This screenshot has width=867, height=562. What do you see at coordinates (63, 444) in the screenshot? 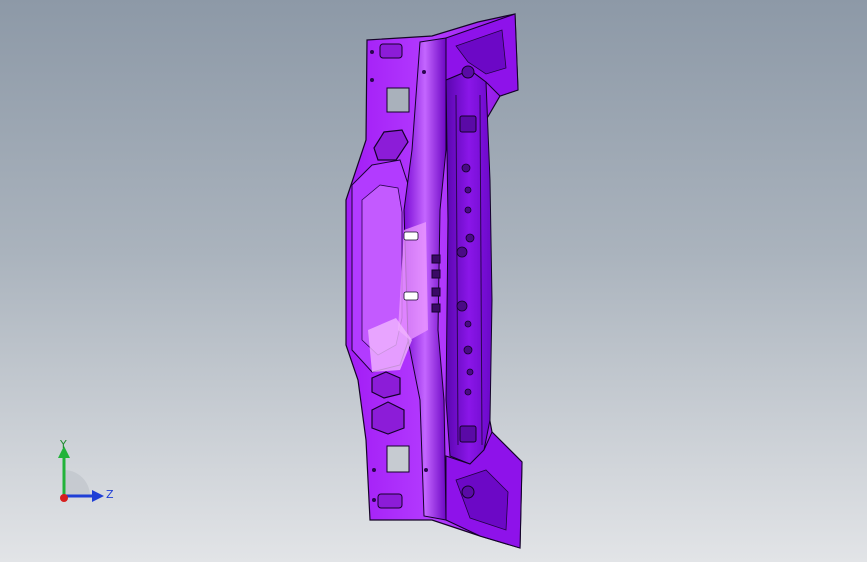
I see `y-axis-label: Y` at bounding box center [63, 444].